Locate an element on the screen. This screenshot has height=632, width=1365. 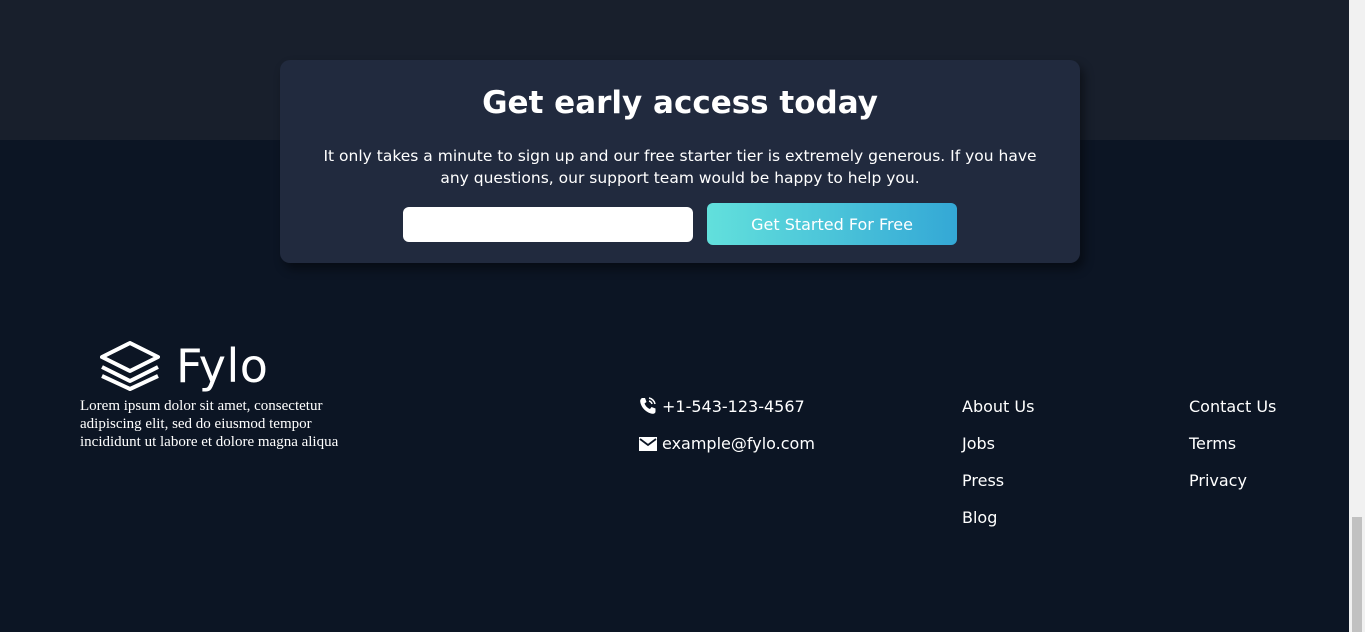
vertical-scrollbar is located at coordinates (1357, 316).